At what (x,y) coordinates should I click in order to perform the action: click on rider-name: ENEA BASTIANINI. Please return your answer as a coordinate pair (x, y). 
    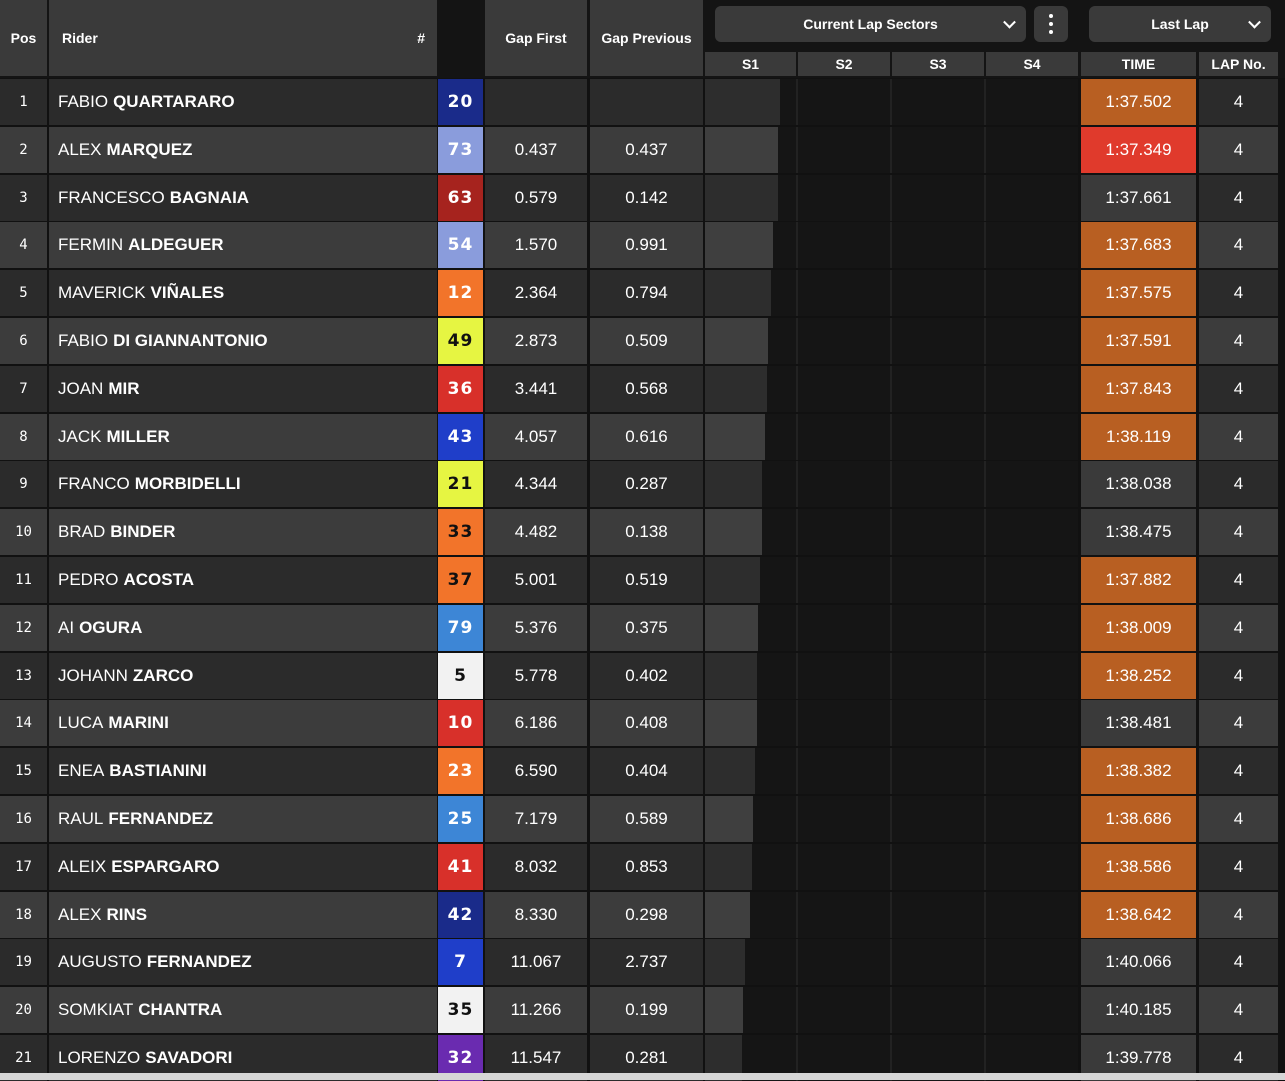
    Looking at the image, I should click on (243, 771).